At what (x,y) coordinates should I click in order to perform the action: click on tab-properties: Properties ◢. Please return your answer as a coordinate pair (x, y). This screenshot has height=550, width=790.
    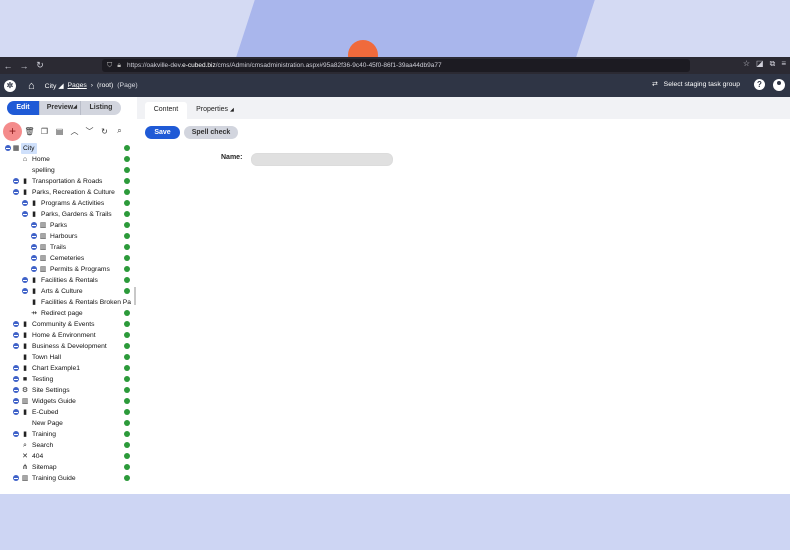
    Looking at the image, I should click on (215, 110).